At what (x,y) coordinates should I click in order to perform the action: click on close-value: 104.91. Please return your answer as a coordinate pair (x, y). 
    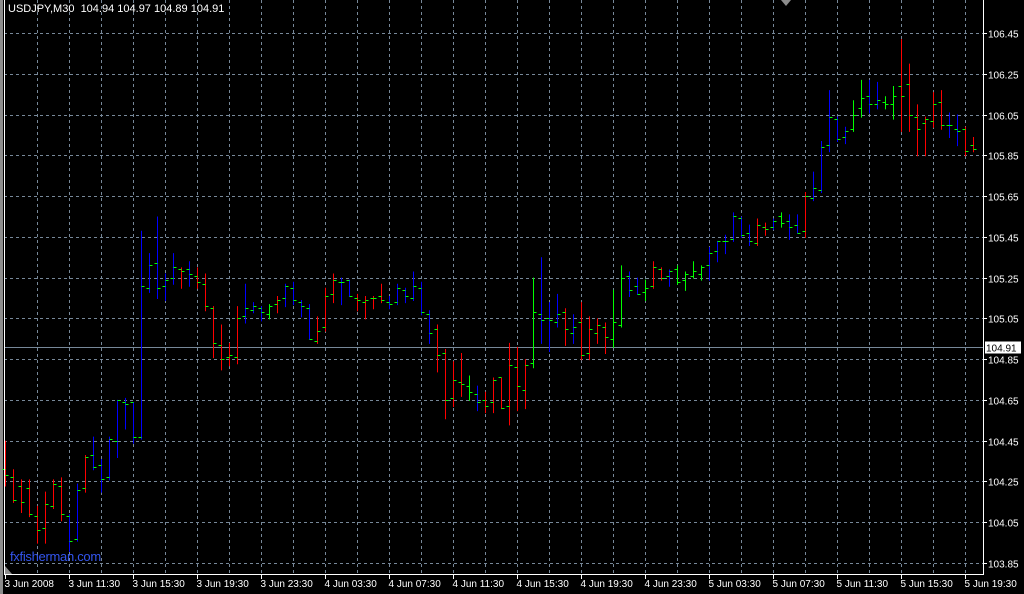
    Looking at the image, I should click on (207, 9).